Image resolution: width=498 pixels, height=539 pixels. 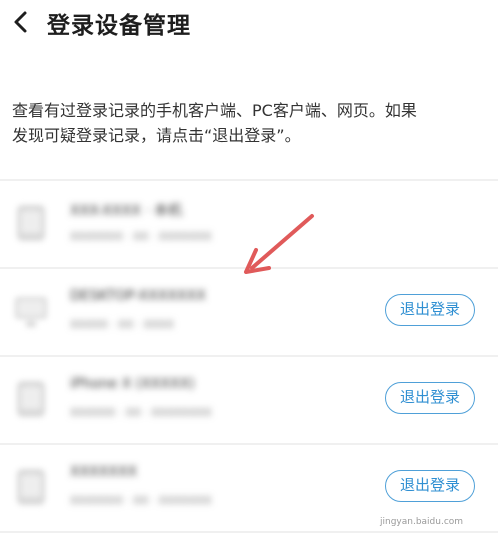 What do you see at coordinates (104, 472) in the screenshot?
I see `device-name: XXXXXXX` at bounding box center [104, 472].